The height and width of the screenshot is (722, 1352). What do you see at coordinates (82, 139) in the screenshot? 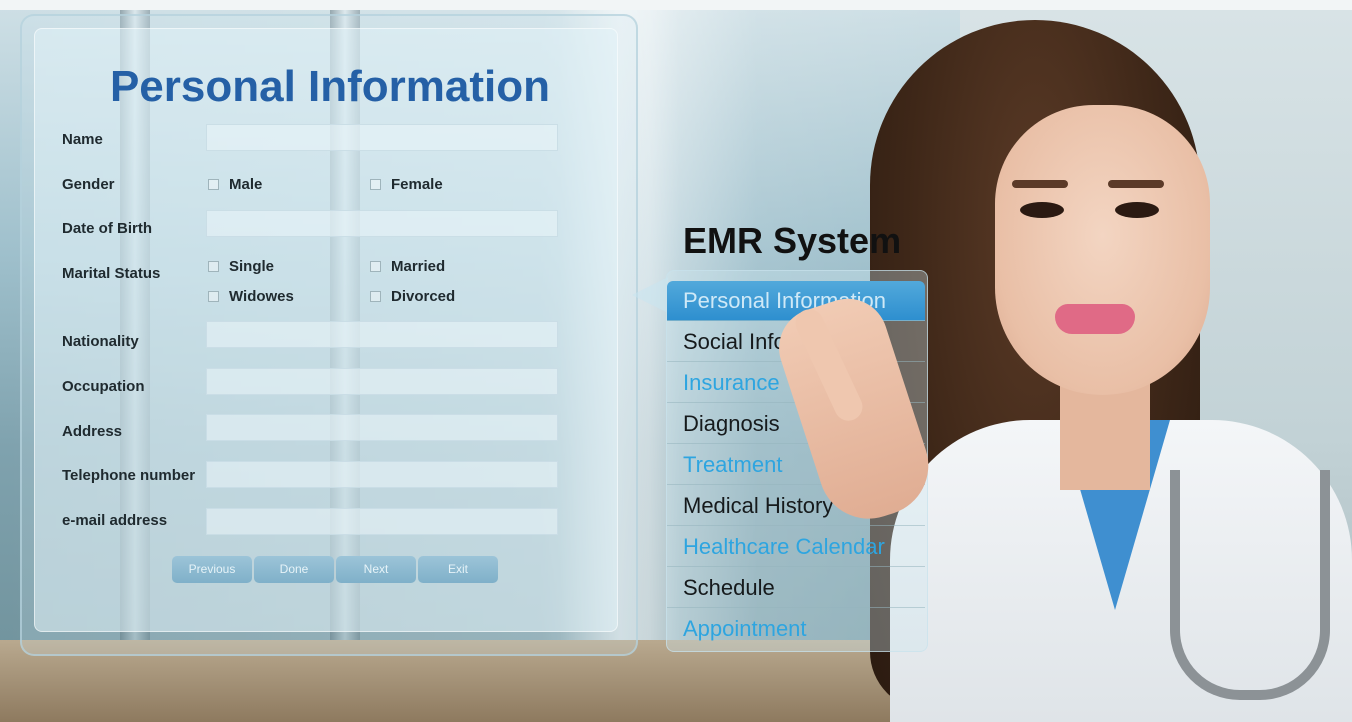
I see `name-label: Name` at bounding box center [82, 139].